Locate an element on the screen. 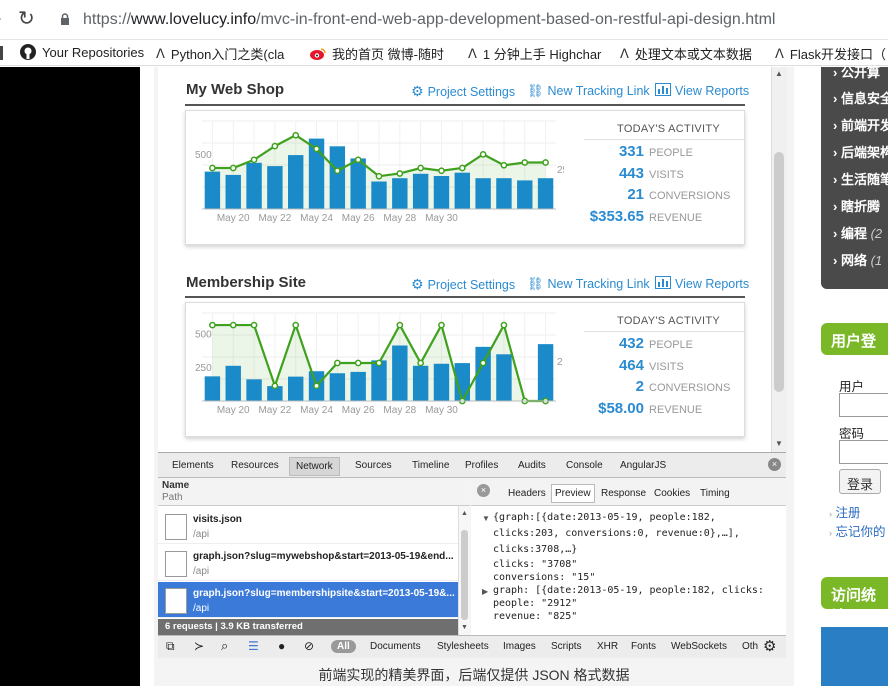 The height and width of the screenshot is (686, 888). tab-elements: Elements is located at coordinates (193, 465).